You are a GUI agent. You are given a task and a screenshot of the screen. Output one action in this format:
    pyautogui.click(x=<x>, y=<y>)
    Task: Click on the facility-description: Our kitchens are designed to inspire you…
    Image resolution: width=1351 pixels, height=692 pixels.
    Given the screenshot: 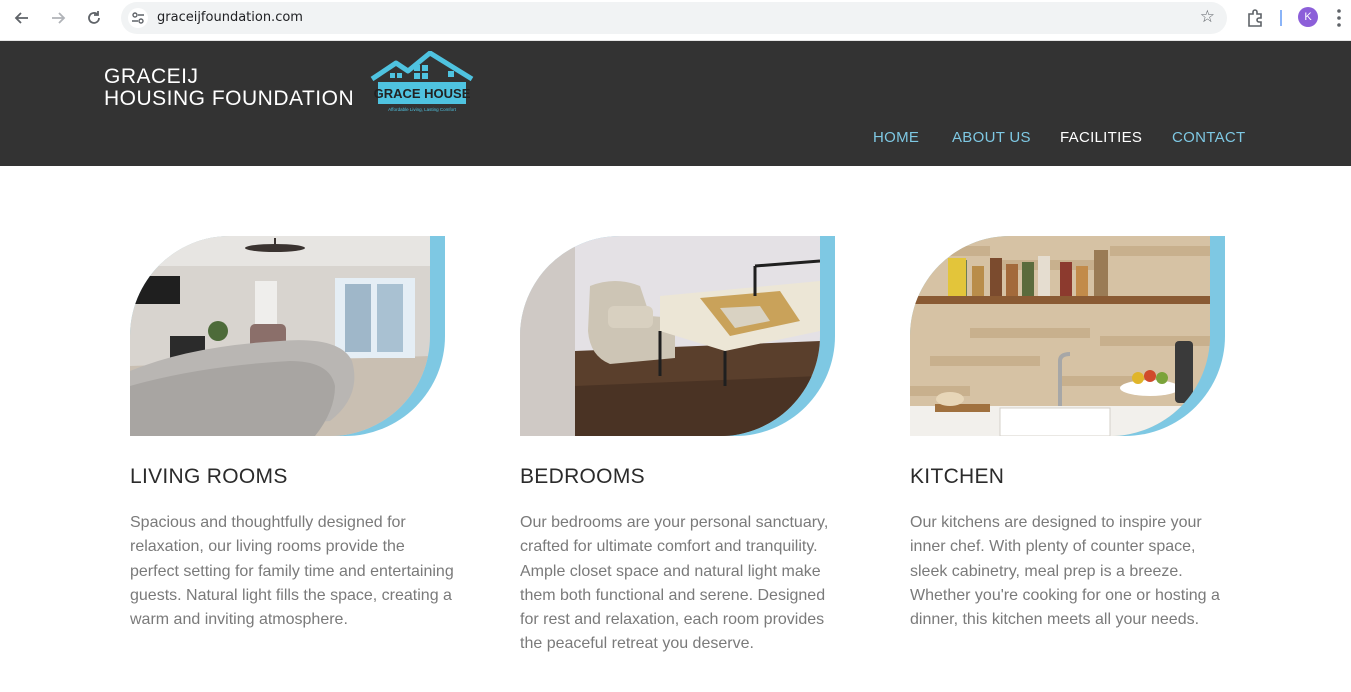 What is the action you would take?
    pyautogui.click(x=1065, y=571)
    